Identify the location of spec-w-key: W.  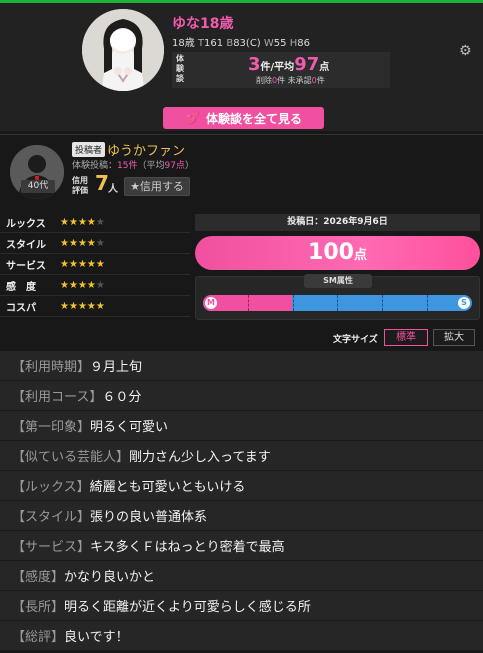
(268, 43).